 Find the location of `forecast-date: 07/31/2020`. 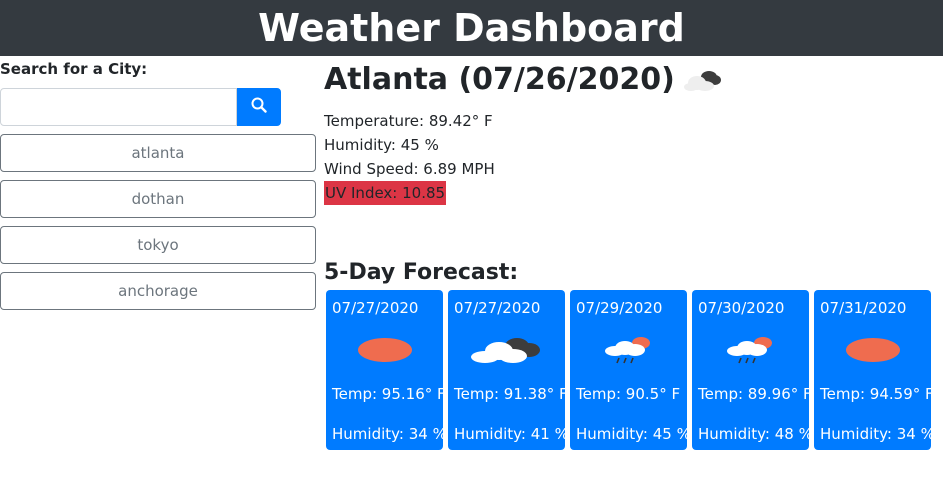

forecast-date: 07/31/2020 is located at coordinates (863, 308).